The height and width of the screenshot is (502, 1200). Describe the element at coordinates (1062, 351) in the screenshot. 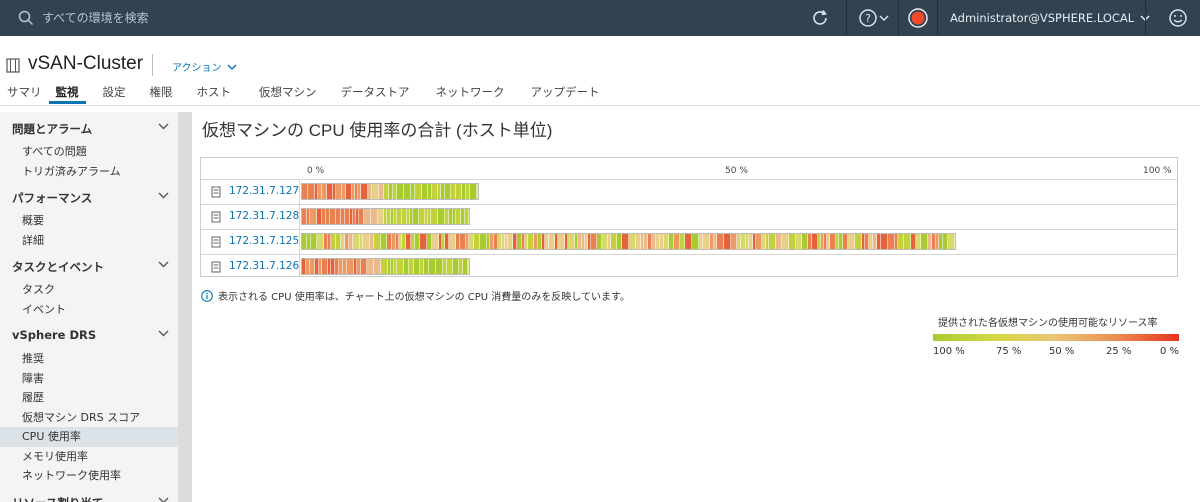

I see `legend-label: 50 %` at that location.